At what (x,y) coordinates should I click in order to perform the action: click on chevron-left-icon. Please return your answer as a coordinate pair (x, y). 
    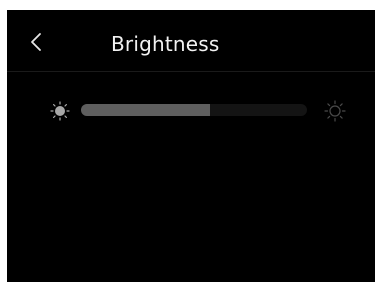
    Looking at the image, I should click on (36, 42).